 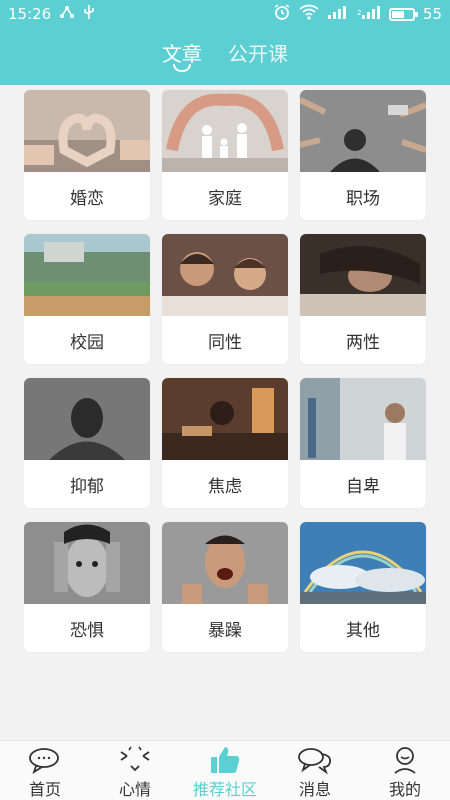 What do you see at coordinates (282, 14) in the screenshot?
I see `alarm-icon` at bounding box center [282, 14].